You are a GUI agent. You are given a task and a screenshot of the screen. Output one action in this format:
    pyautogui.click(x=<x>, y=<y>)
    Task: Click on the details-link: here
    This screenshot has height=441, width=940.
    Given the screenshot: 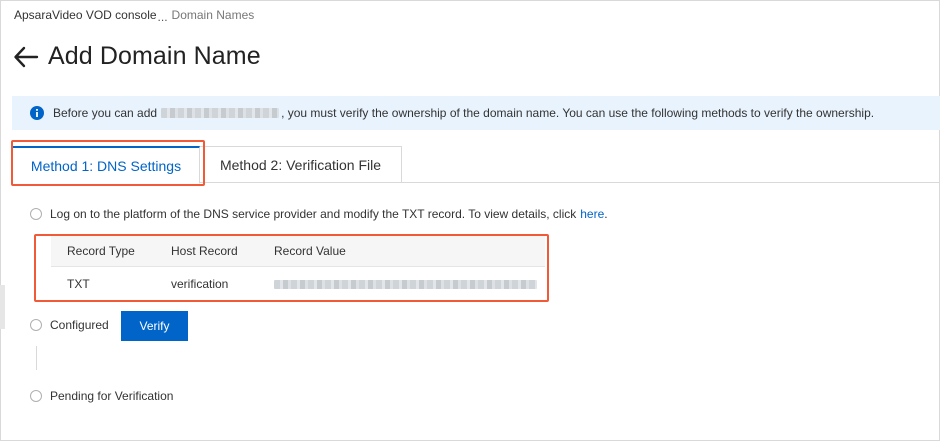 What is the action you would take?
    pyautogui.click(x=592, y=214)
    